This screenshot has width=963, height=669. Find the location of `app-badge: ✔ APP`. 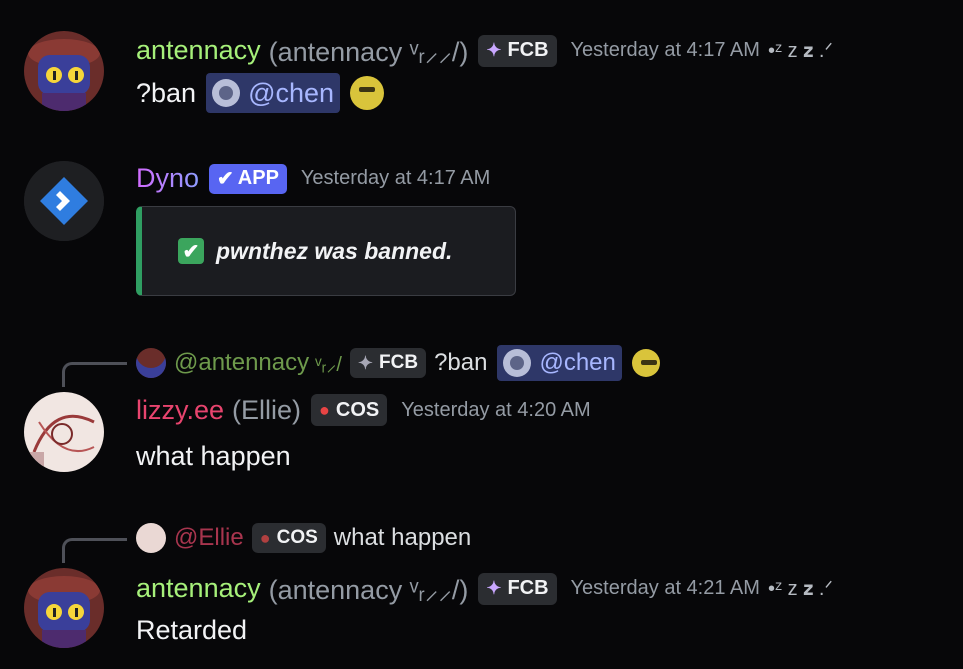

app-badge: ✔ APP is located at coordinates (248, 178).